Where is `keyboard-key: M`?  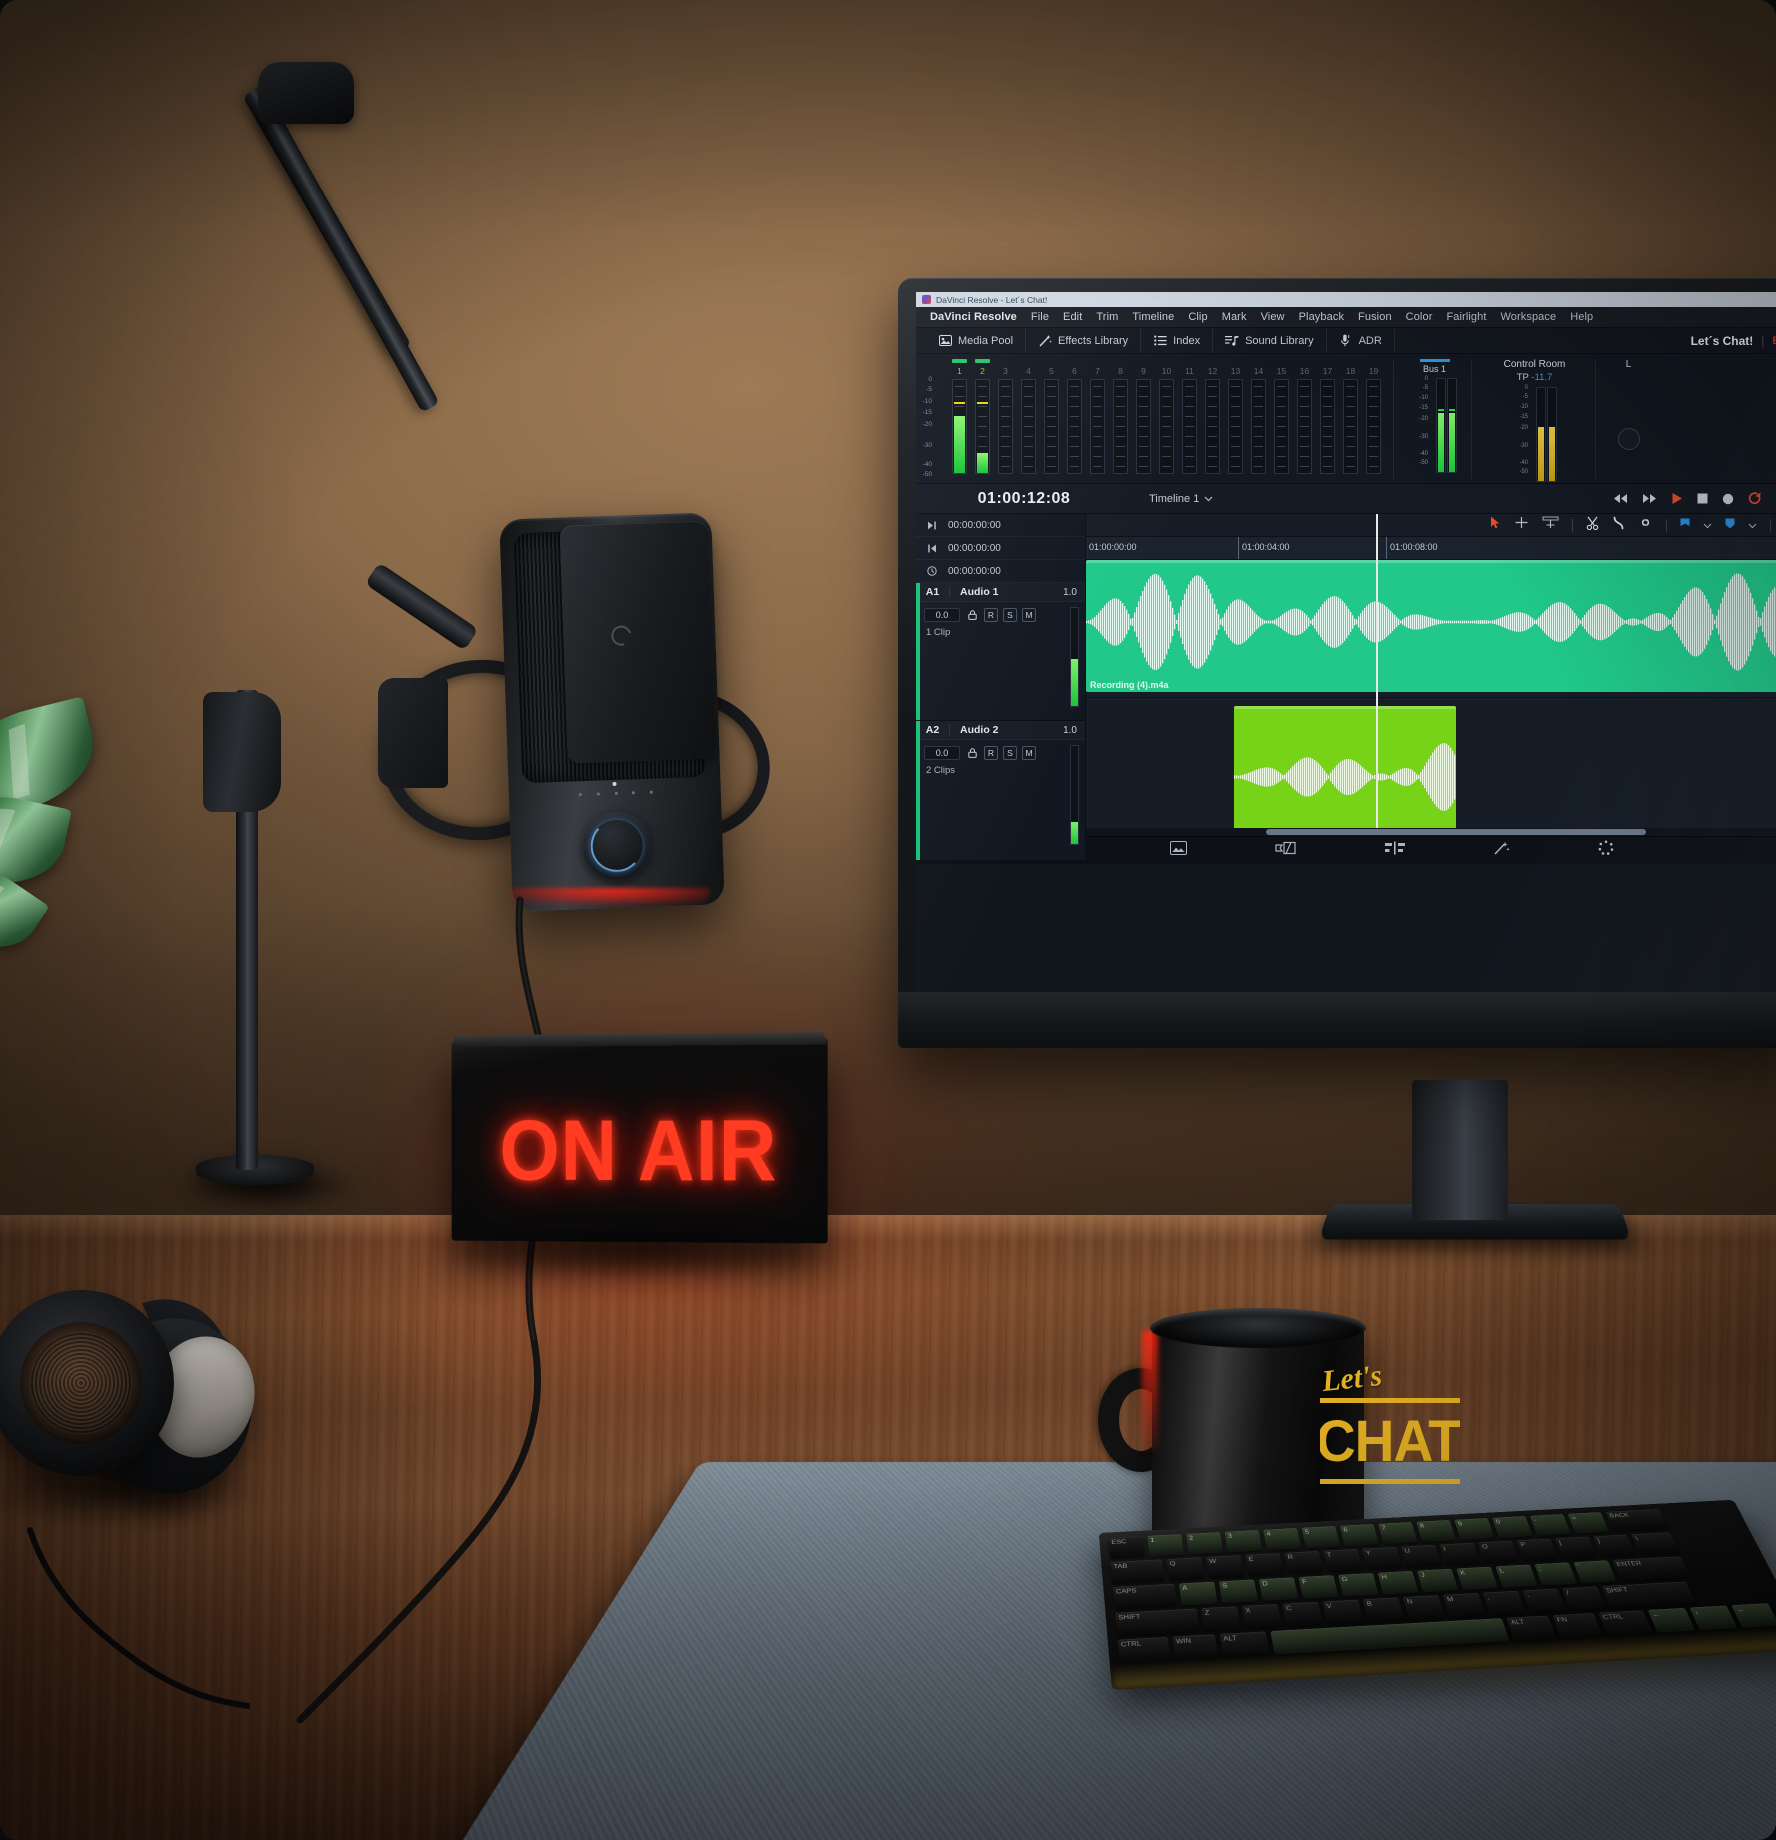 keyboard-key: M is located at coordinates (1464, 1605).